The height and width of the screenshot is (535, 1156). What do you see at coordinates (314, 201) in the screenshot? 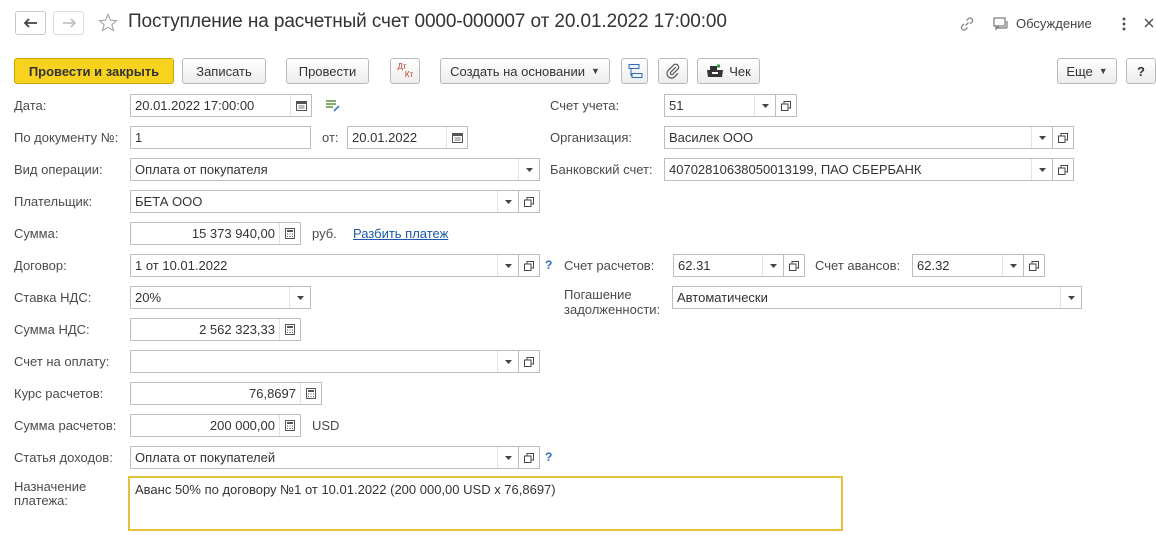
I see `payer-value: БЕТА ООО` at bounding box center [314, 201].